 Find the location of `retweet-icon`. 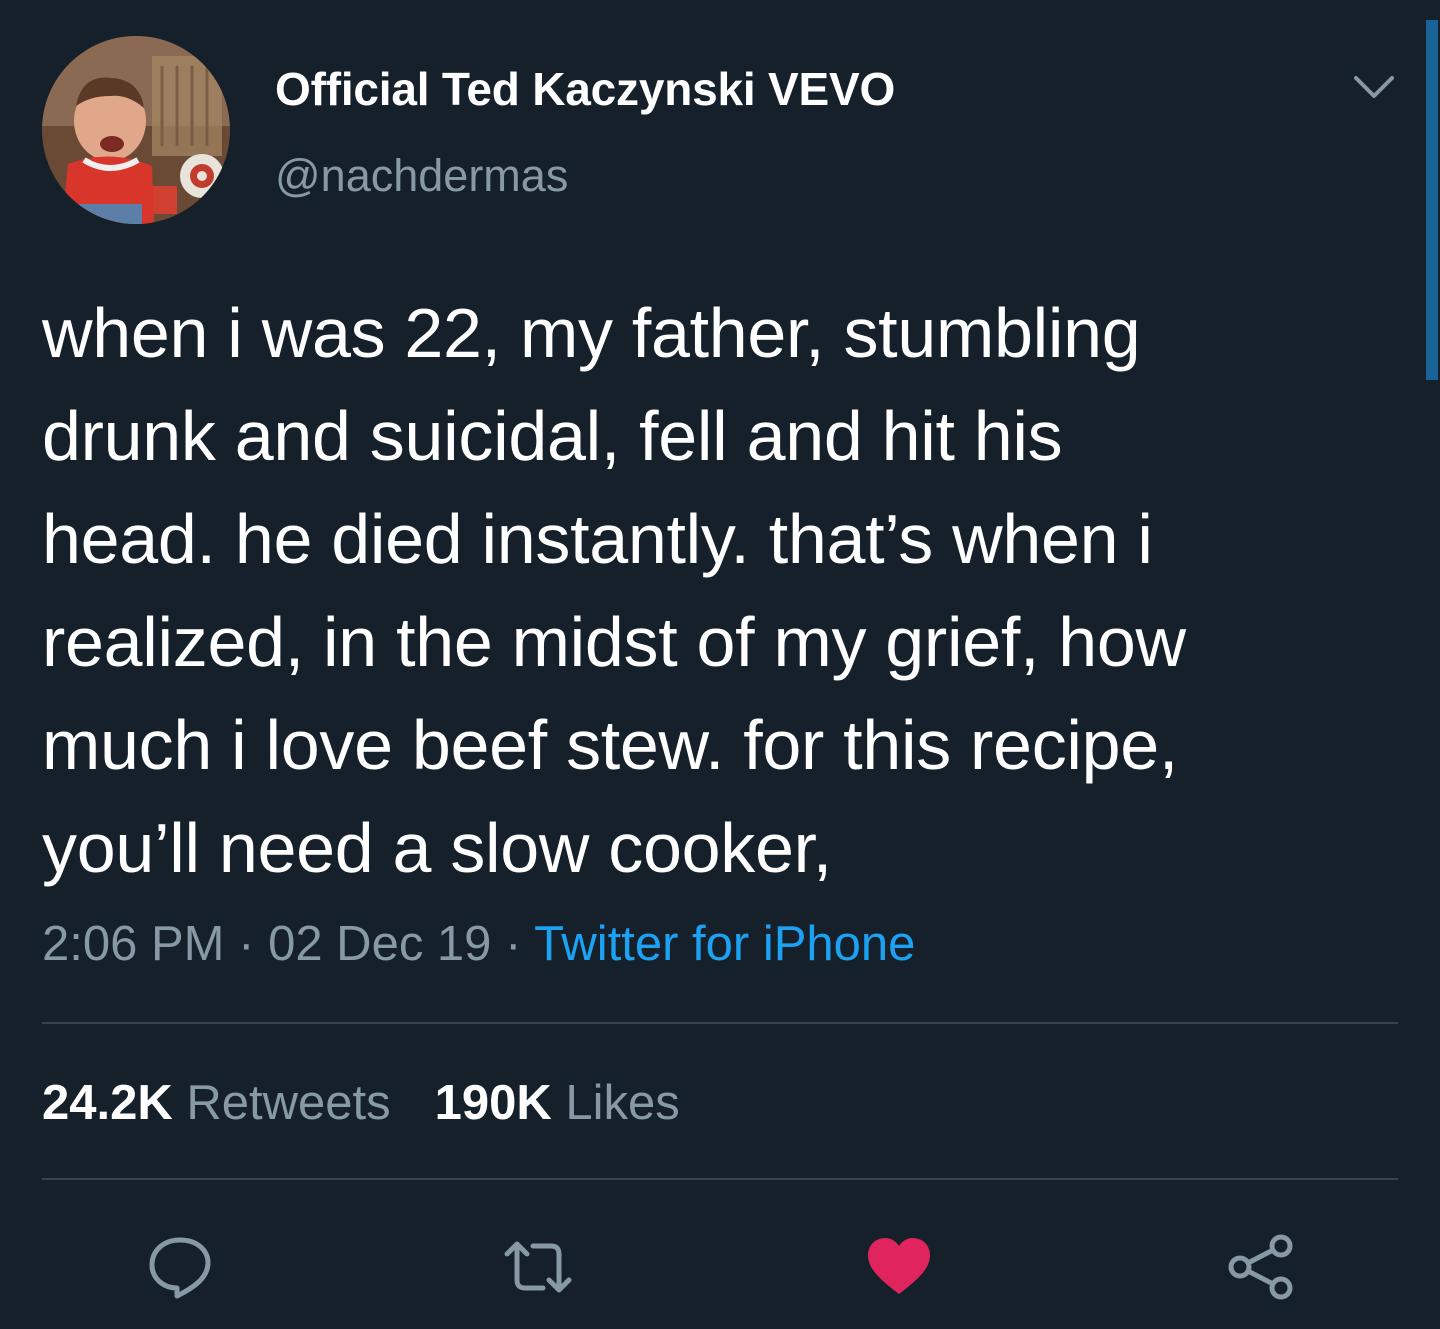

retweet-icon is located at coordinates (538, 1267).